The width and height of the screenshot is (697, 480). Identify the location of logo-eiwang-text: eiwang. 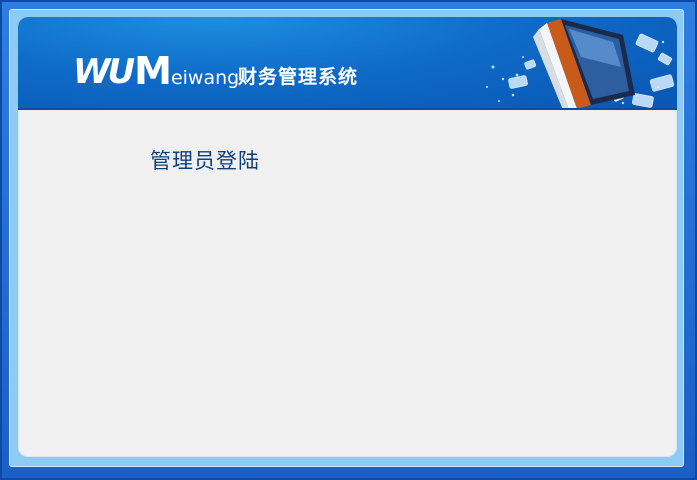
(205, 78).